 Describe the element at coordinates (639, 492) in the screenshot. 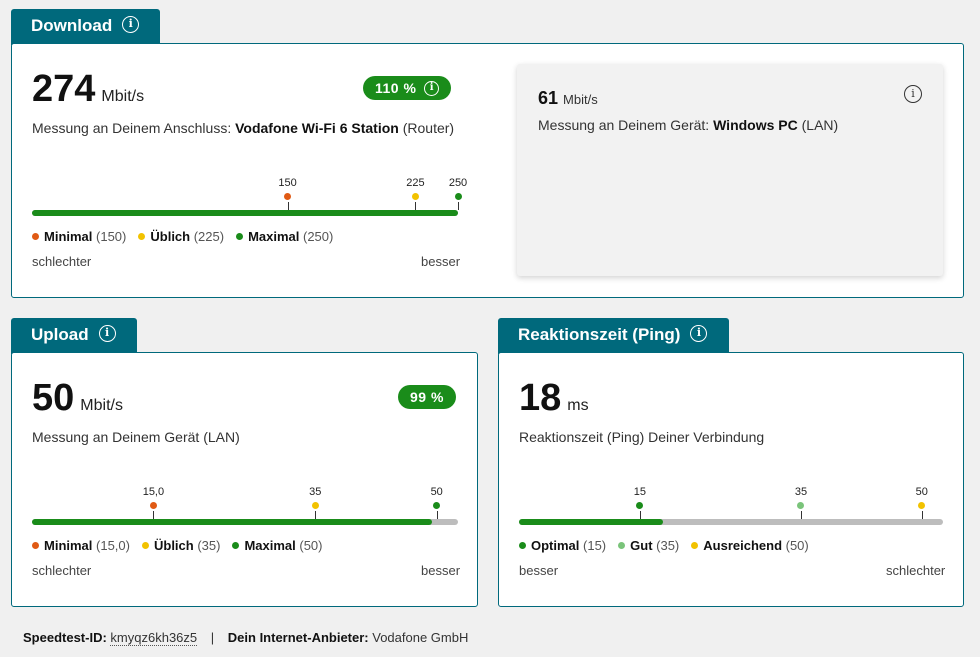

I see `ping-tick-label: 15` at that location.